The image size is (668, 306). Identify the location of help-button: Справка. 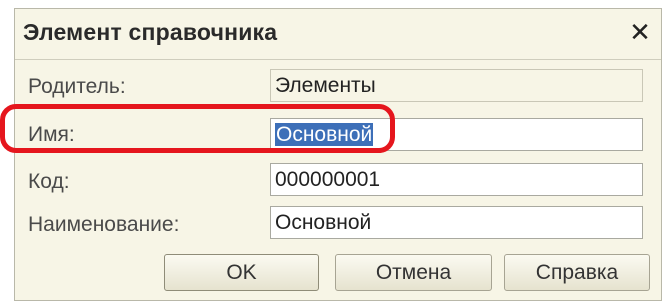
(577, 272).